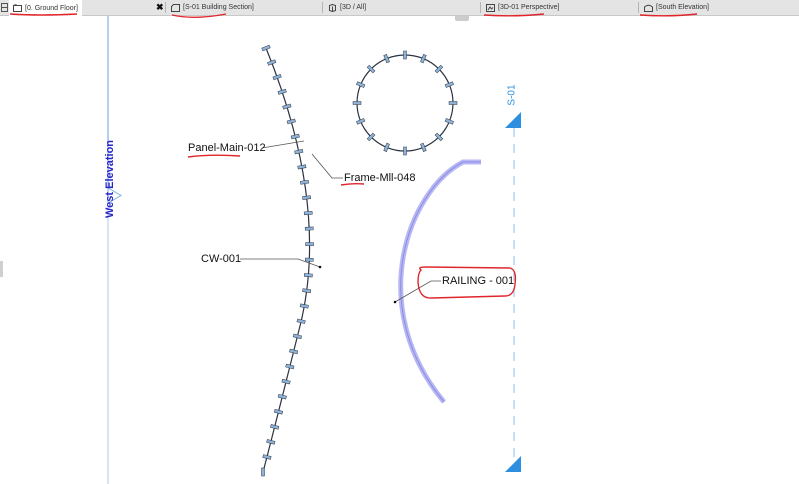  I want to click on close-tab-icon: ✖, so click(160, 7).